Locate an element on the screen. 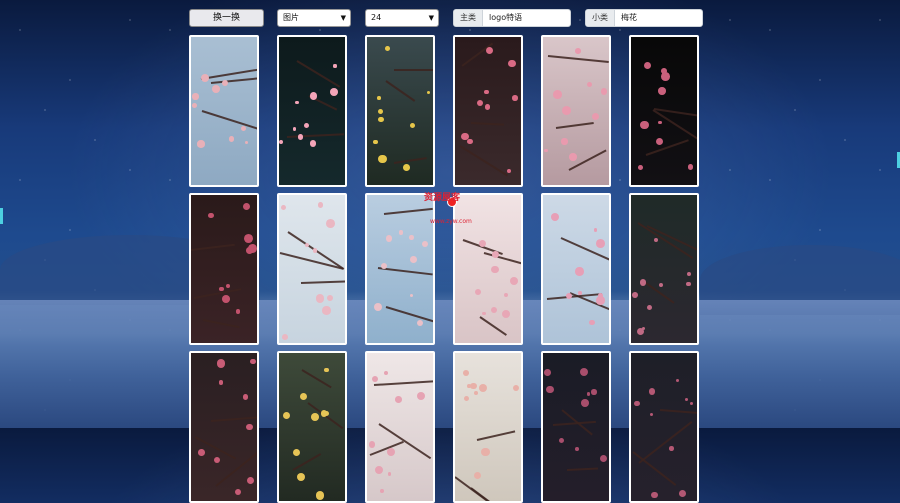 The image size is (900, 503). subcategory-field: 小类 梅花 is located at coordinates (644, 18).